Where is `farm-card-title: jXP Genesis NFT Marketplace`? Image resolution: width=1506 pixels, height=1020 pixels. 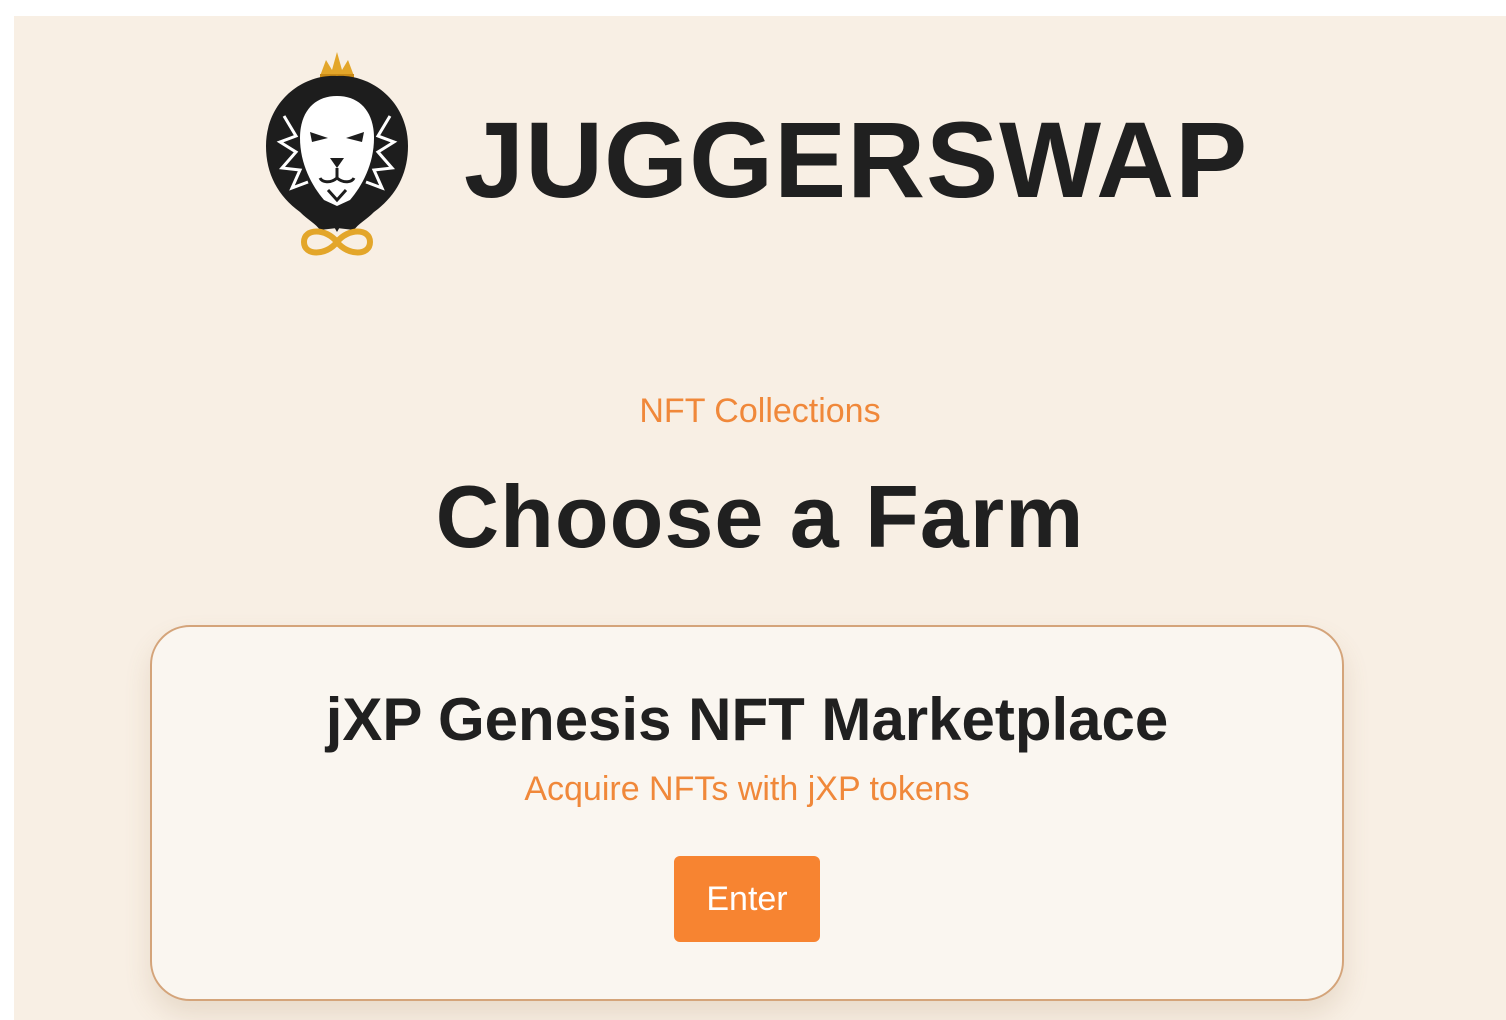 farm-card-title: jXP Genesis NFT Marketplace is located at coordinates (747, 719).